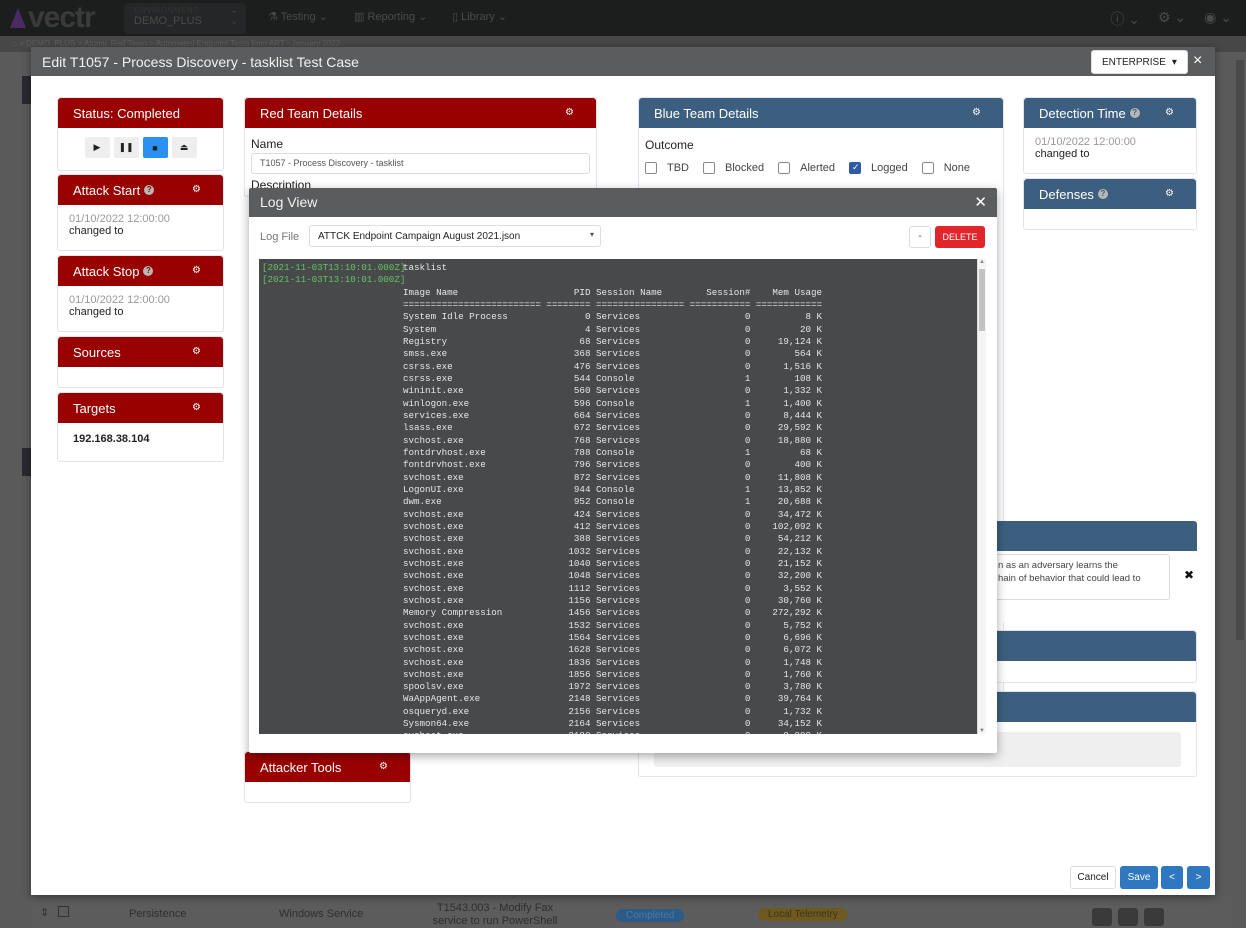 Image resolution: width=1246 pixels, height=928 pixels. I want to click on status-title: Status: Completed, so click(126, 113).